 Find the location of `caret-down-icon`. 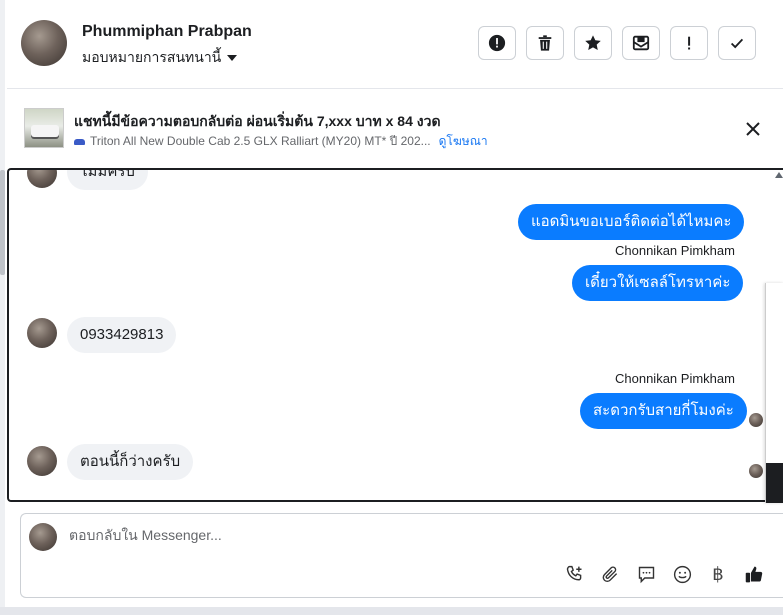

caret-down-icon is located at coordinates (232, 58).